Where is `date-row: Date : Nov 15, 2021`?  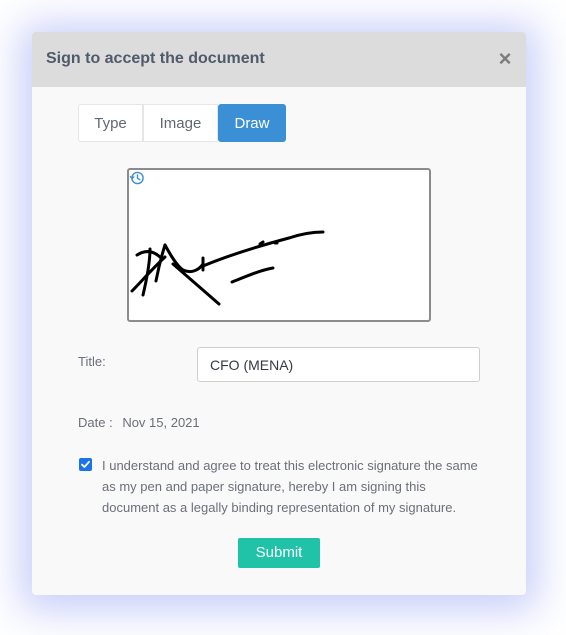
date-row: Date : Nov 15, 2021 is located at coordinates (139, 422).